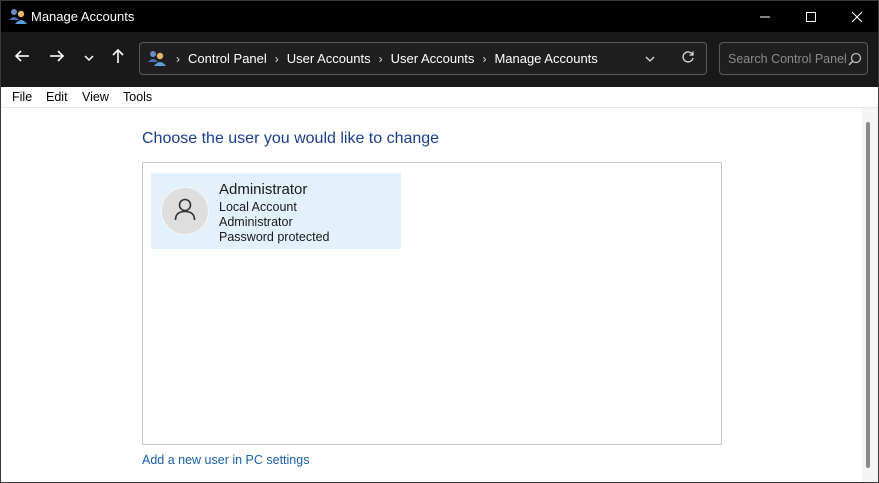  I want to click on minimize-button, so click(765, 16).